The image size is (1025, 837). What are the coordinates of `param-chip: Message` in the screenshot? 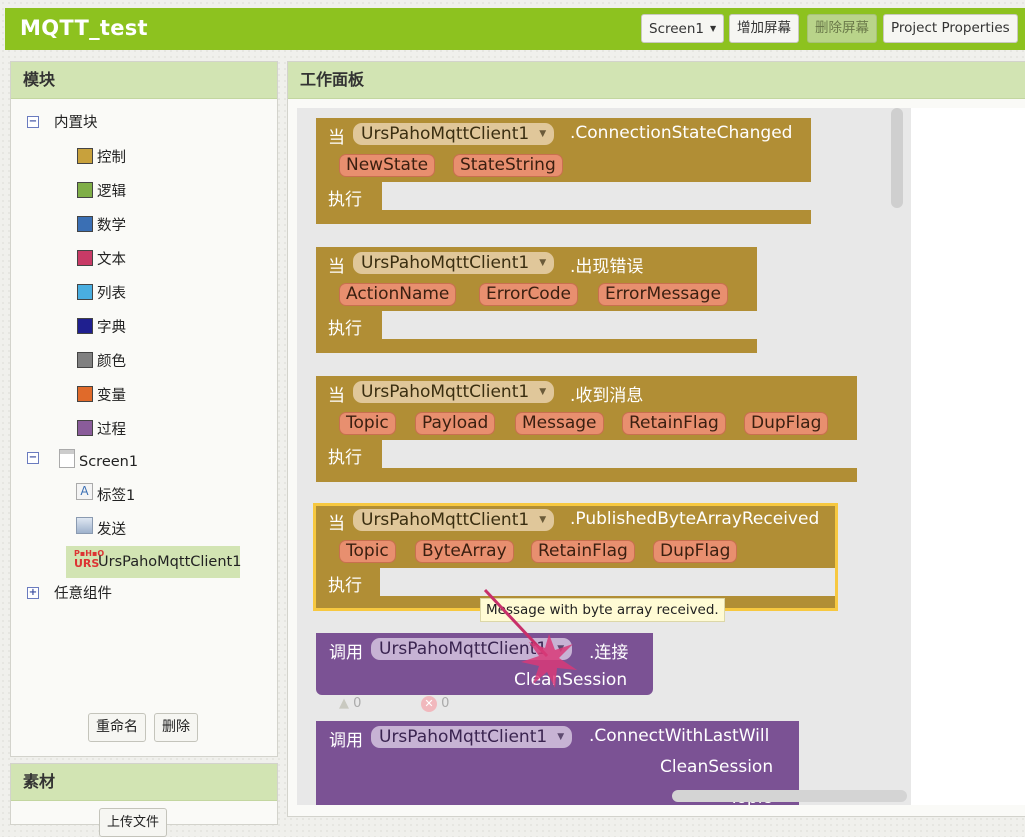 It's located at (559, 423).